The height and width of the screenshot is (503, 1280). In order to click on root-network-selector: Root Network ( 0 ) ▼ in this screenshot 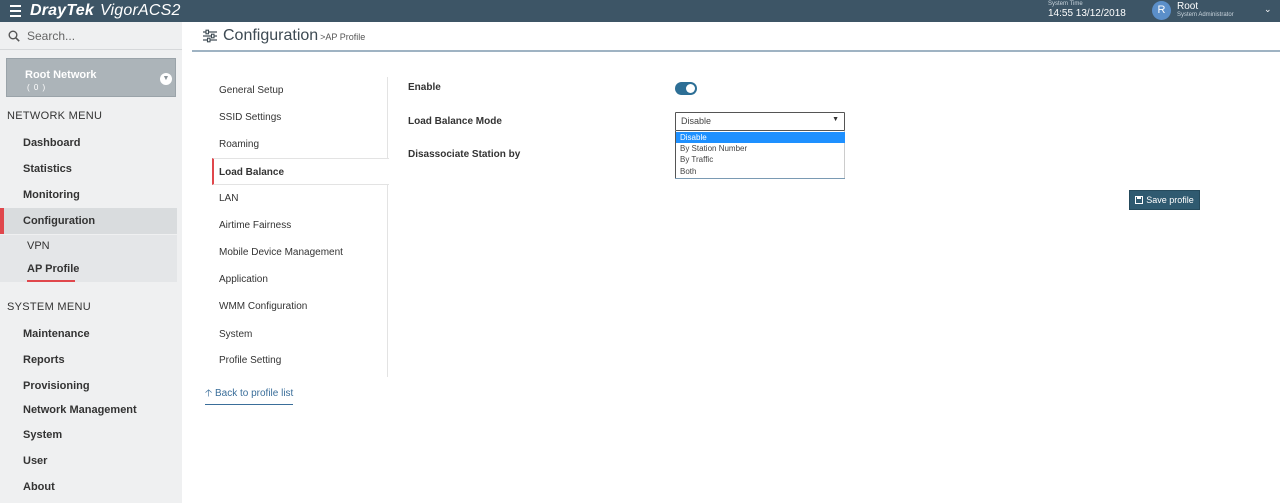, I will do `click(91, 77)`.